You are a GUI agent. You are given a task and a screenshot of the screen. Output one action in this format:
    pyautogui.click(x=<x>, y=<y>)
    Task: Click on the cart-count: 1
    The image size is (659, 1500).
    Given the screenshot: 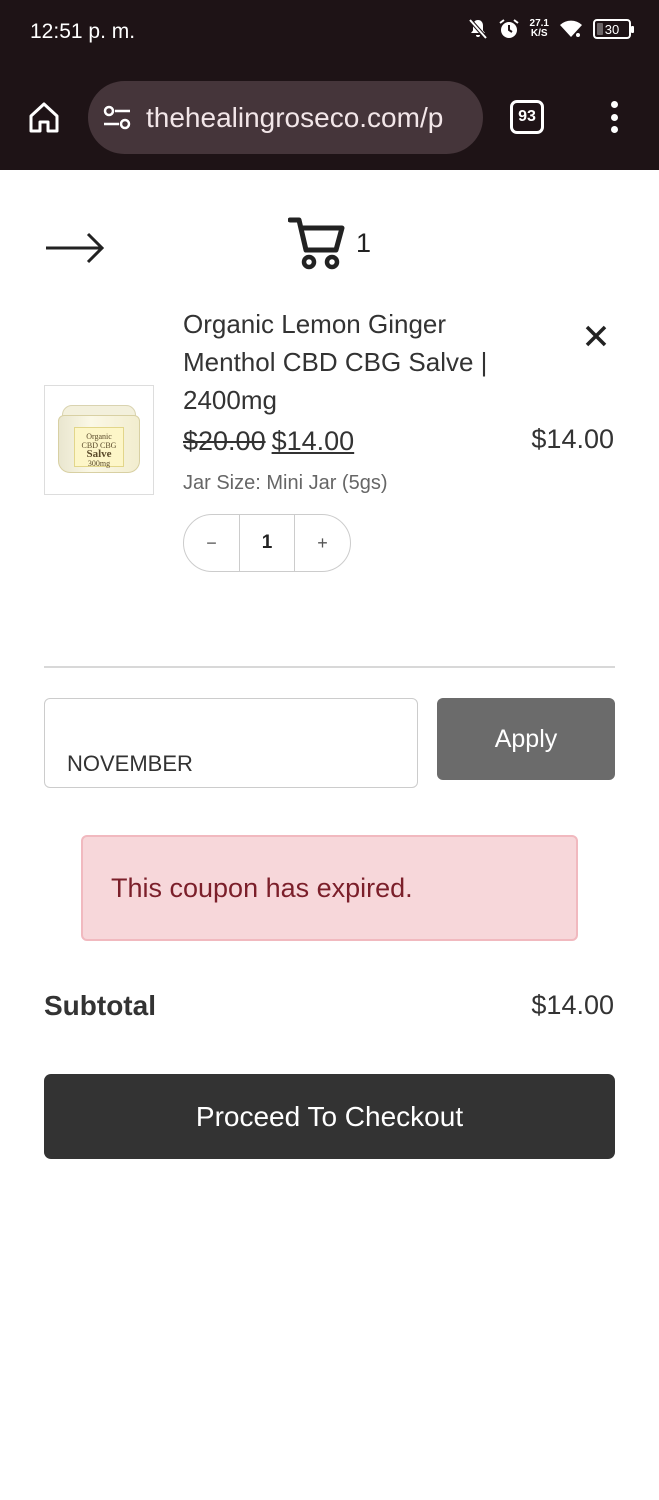 What is the action you would take?
    pyautogui.click(x=364, y=243)
    